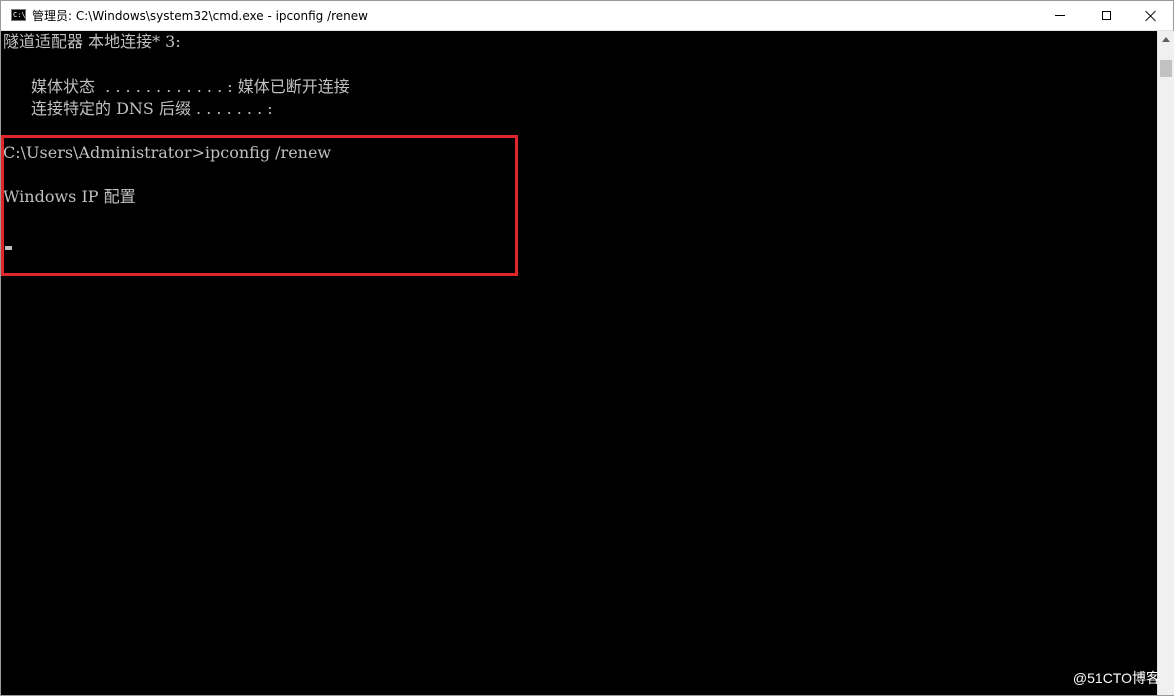 This screenshot has width=1174, height=696. I want to click on console-line: 隧道适配器 本地连接* 3:, so click(92, 41).